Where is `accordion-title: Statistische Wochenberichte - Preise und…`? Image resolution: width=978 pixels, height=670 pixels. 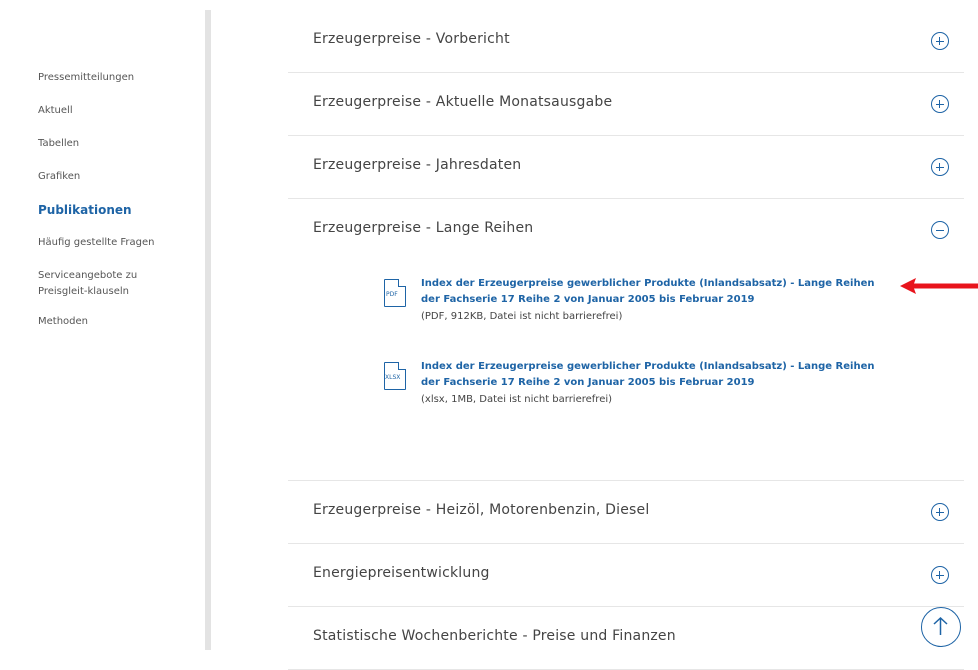 accordion-title: Statistische Wochenberichte - Preise und… is located at coordinates (494, 636).